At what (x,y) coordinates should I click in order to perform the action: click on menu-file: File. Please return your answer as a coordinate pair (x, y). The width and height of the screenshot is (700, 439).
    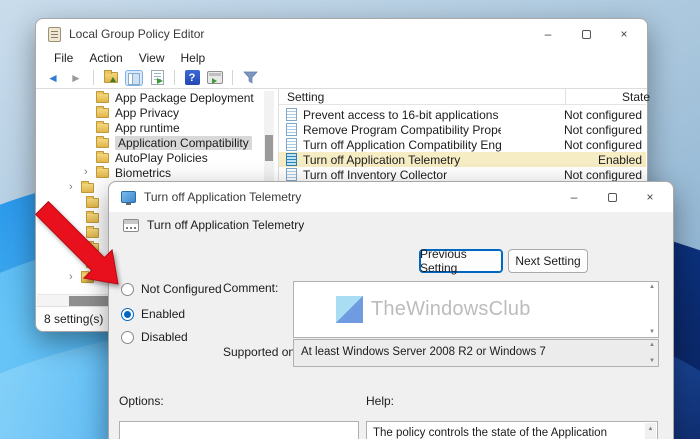
    Looking at the image, I should click on (63, 58).